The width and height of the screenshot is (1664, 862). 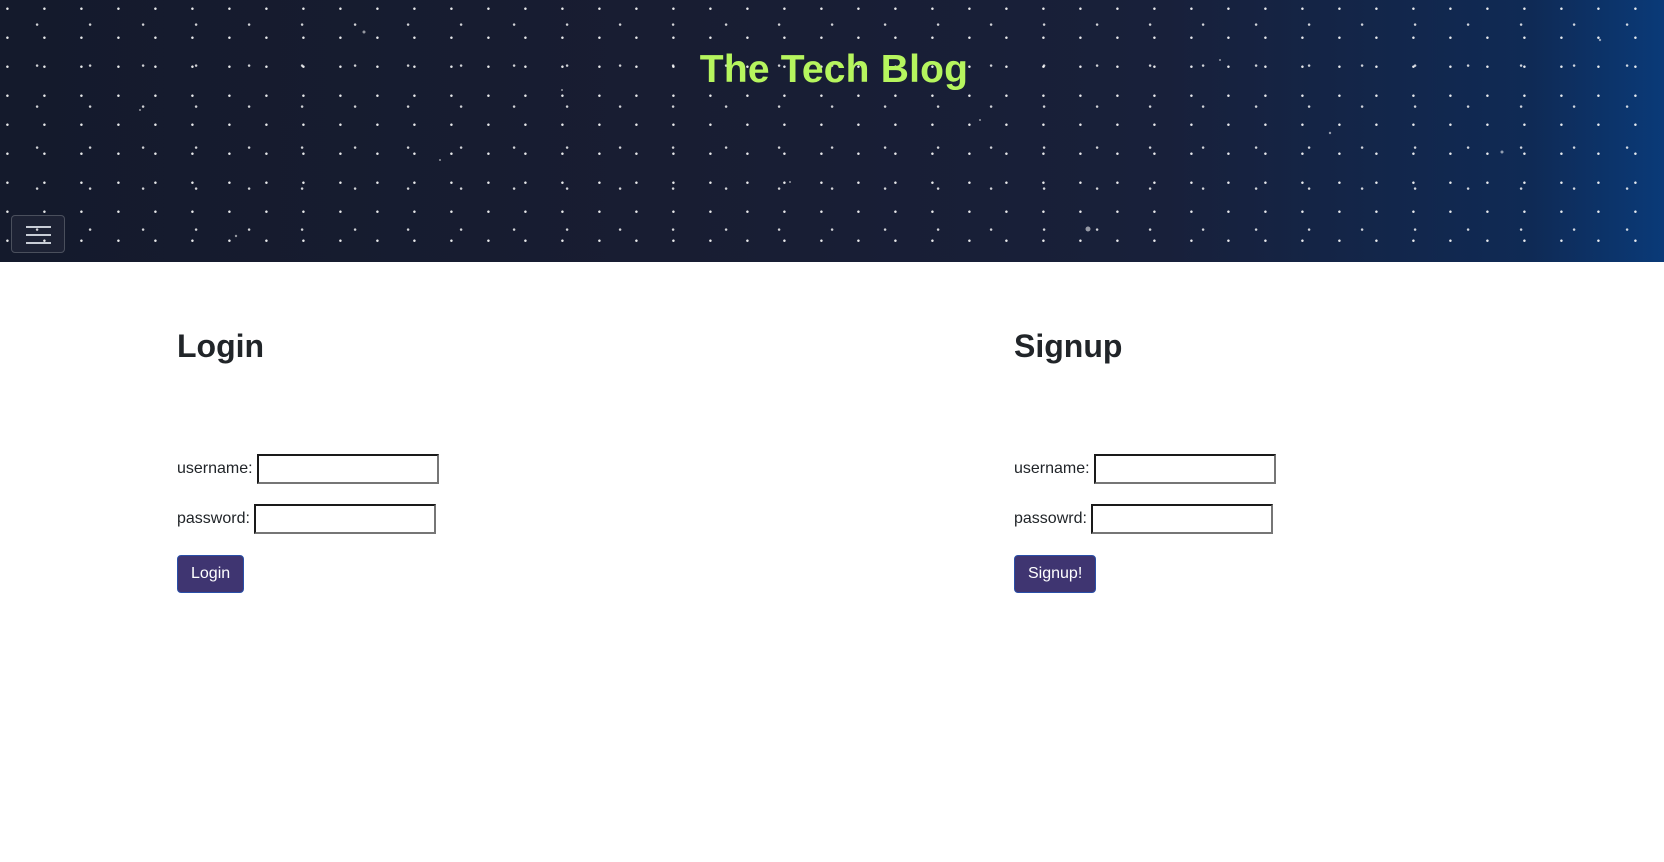 I want to click on login-username-input, so click(x=347, y=469).